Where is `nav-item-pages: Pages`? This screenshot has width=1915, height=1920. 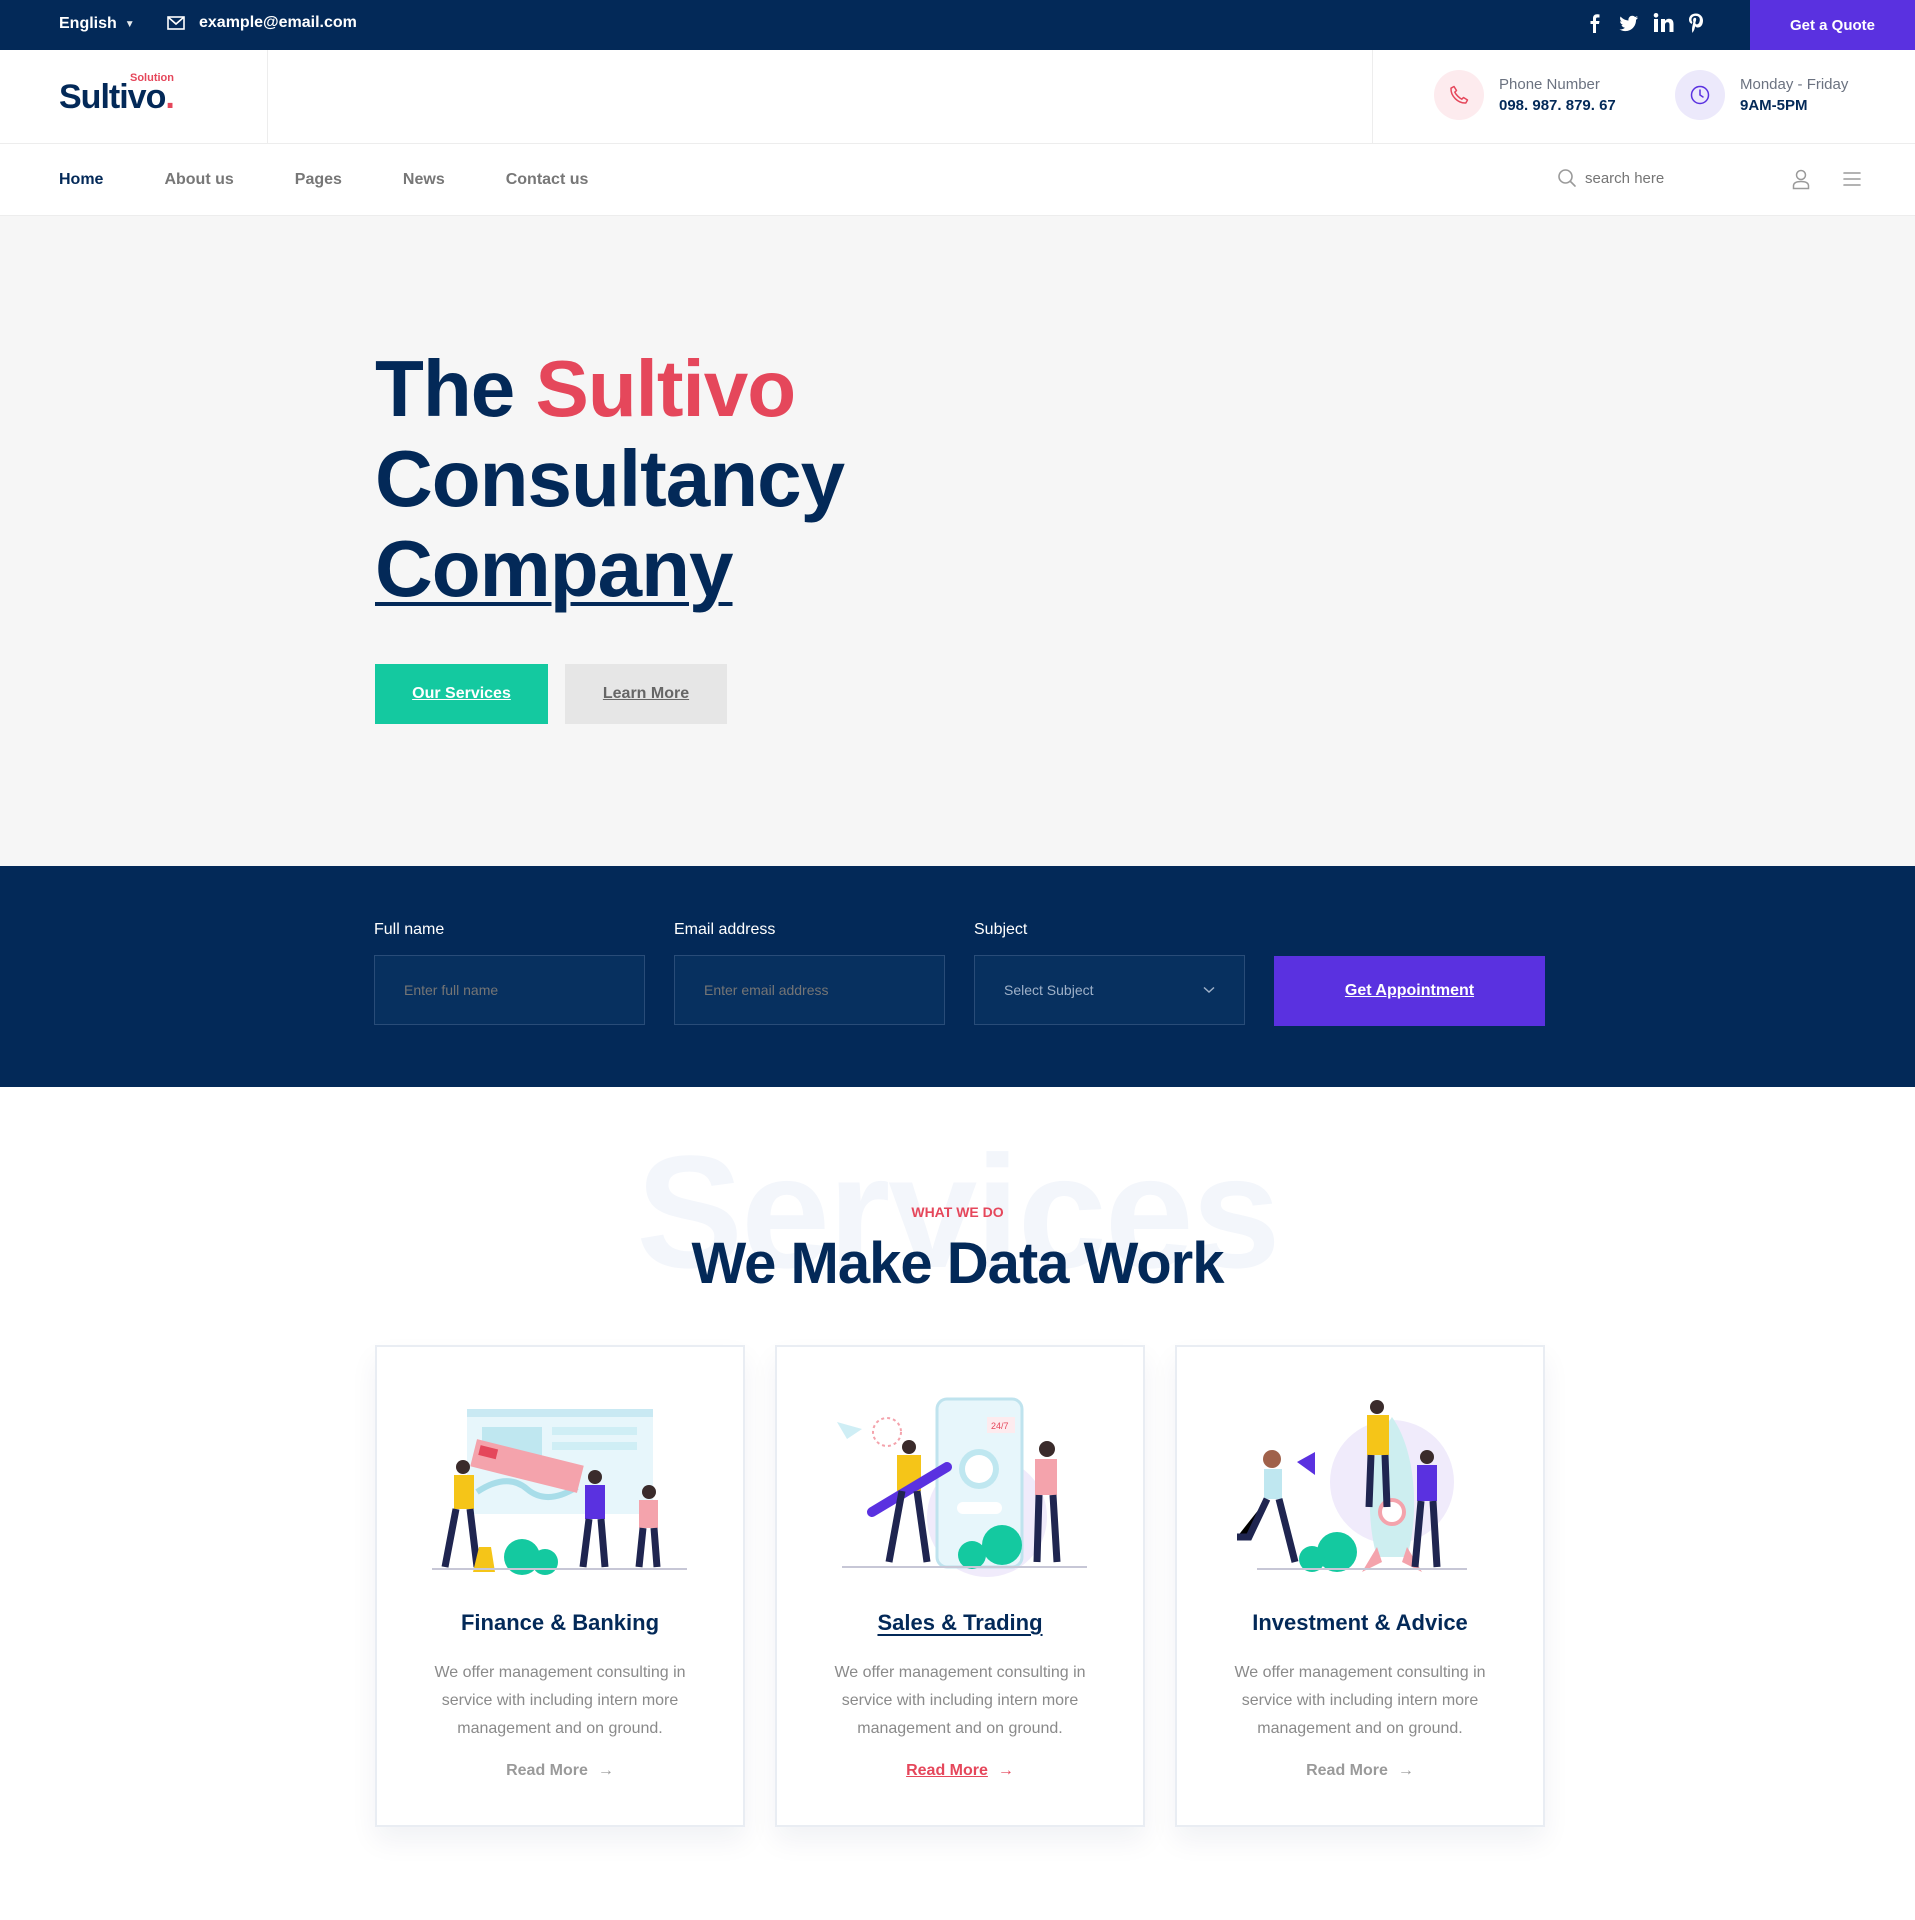 nav-item-pages: Pages is located at coordinates (318, 180).